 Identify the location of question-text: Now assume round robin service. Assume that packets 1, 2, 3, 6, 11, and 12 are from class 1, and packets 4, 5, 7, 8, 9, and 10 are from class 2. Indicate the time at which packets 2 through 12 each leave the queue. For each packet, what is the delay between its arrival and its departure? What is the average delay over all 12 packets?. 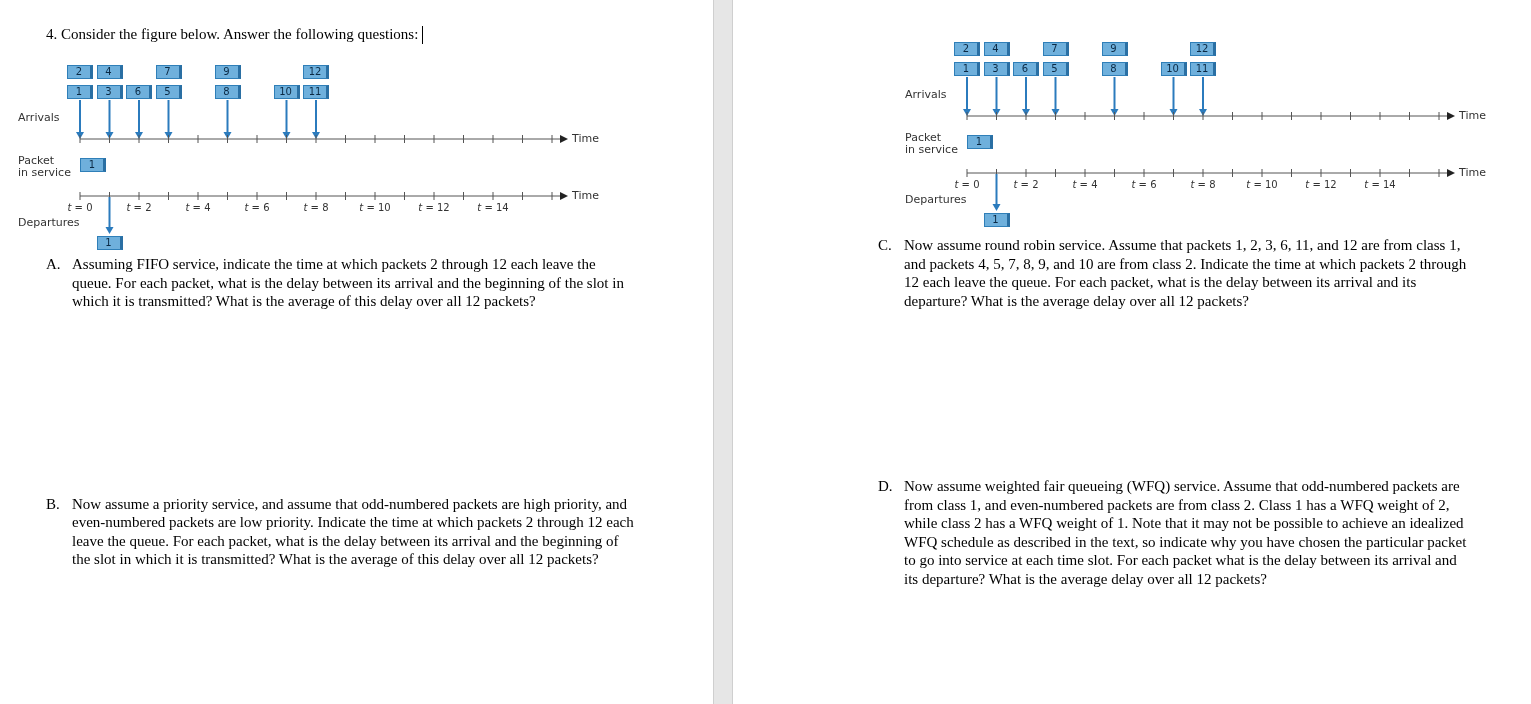
(1186, 273).